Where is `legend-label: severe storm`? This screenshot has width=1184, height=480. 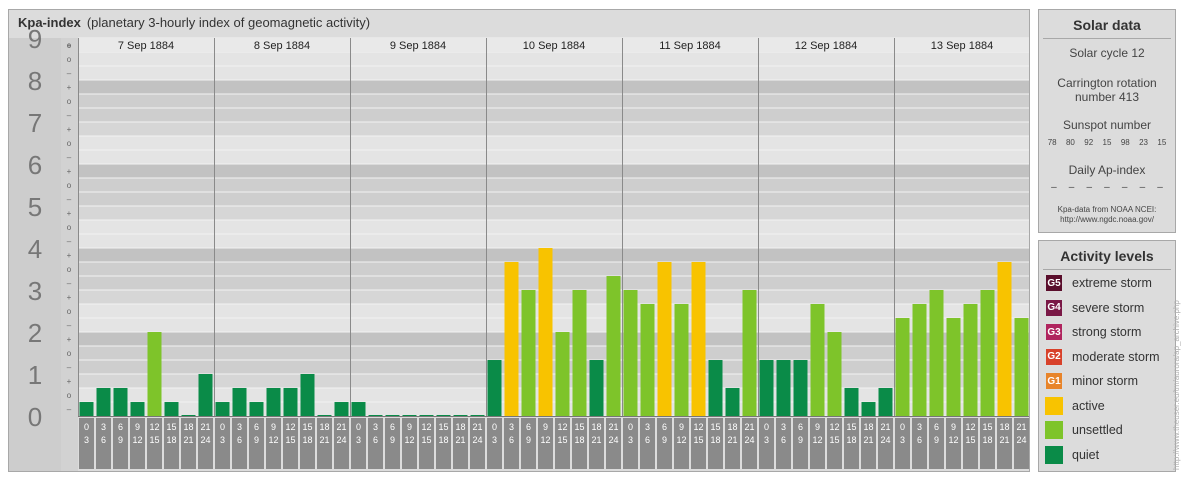 legend-label: severe storm is located at coordinates (1108, 307).